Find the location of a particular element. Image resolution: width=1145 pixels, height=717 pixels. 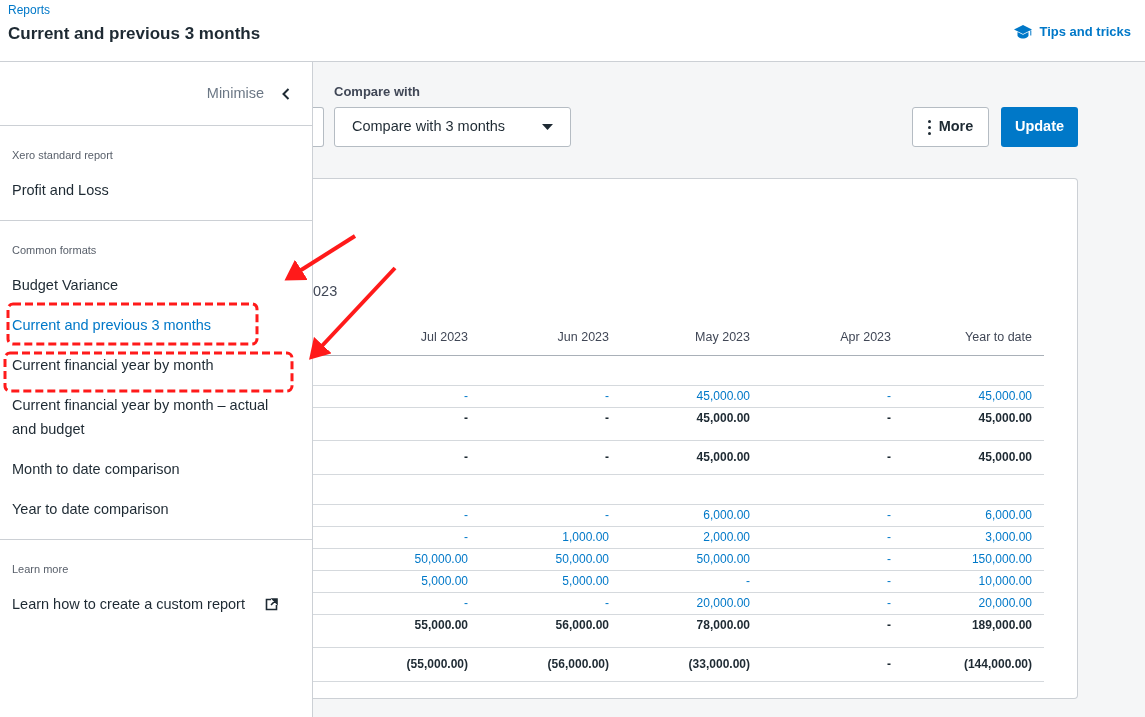

tips-link: Tips and tricks is located at coordinates (1072, 32).